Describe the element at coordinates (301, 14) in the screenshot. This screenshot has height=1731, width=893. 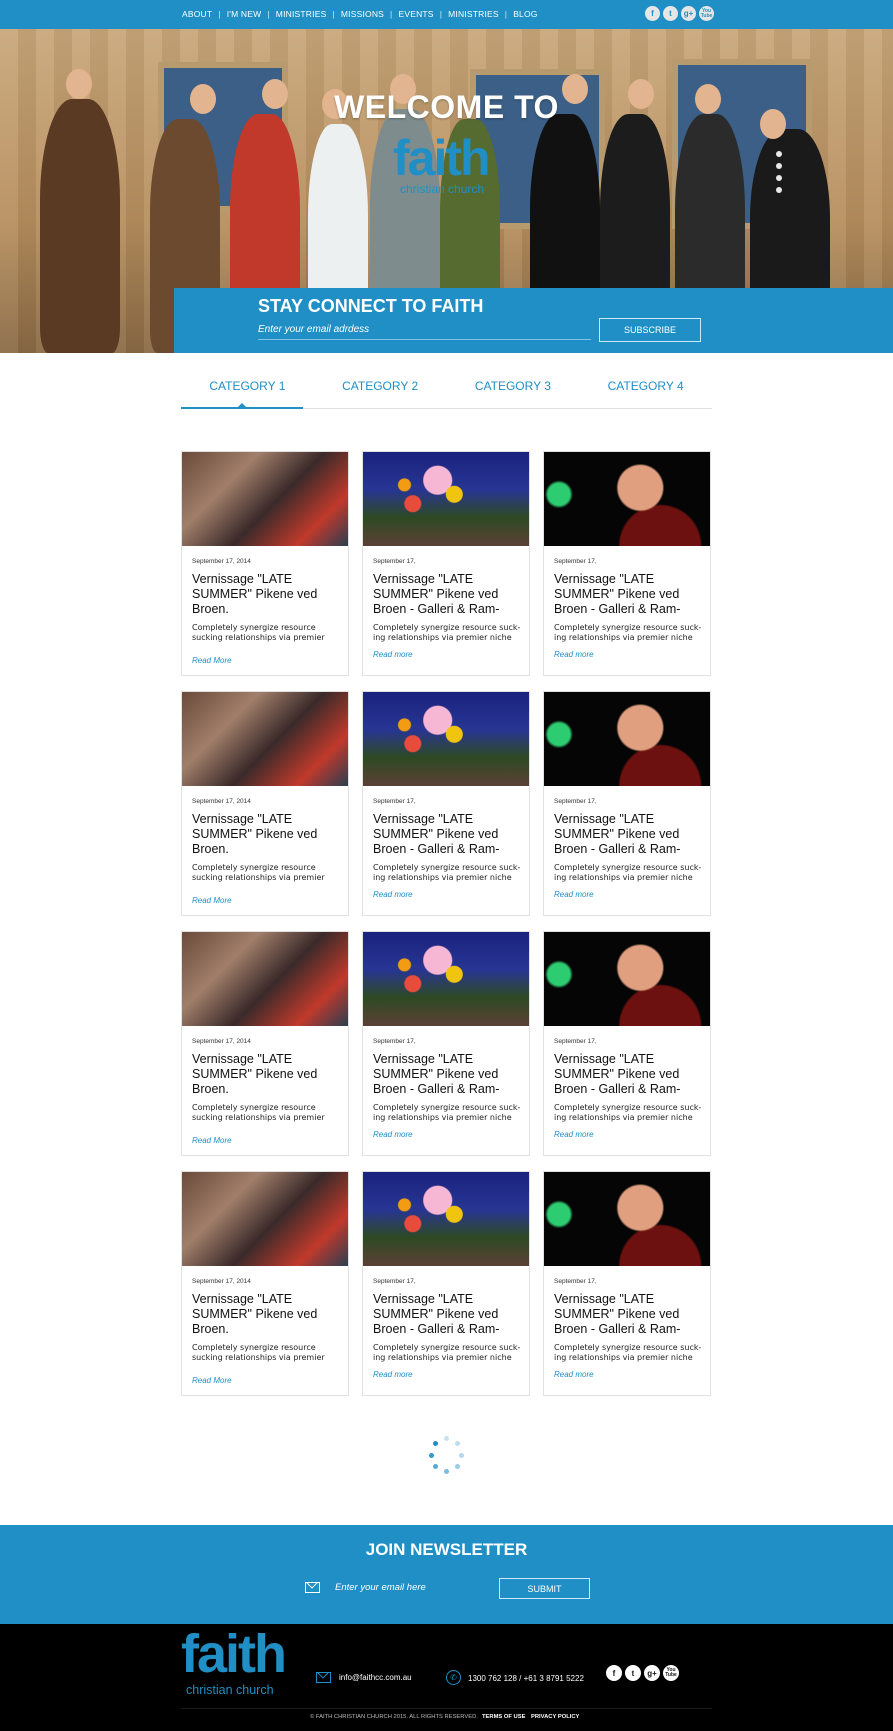
I see `nav-item-ministries: MINISTRIES` at that location.